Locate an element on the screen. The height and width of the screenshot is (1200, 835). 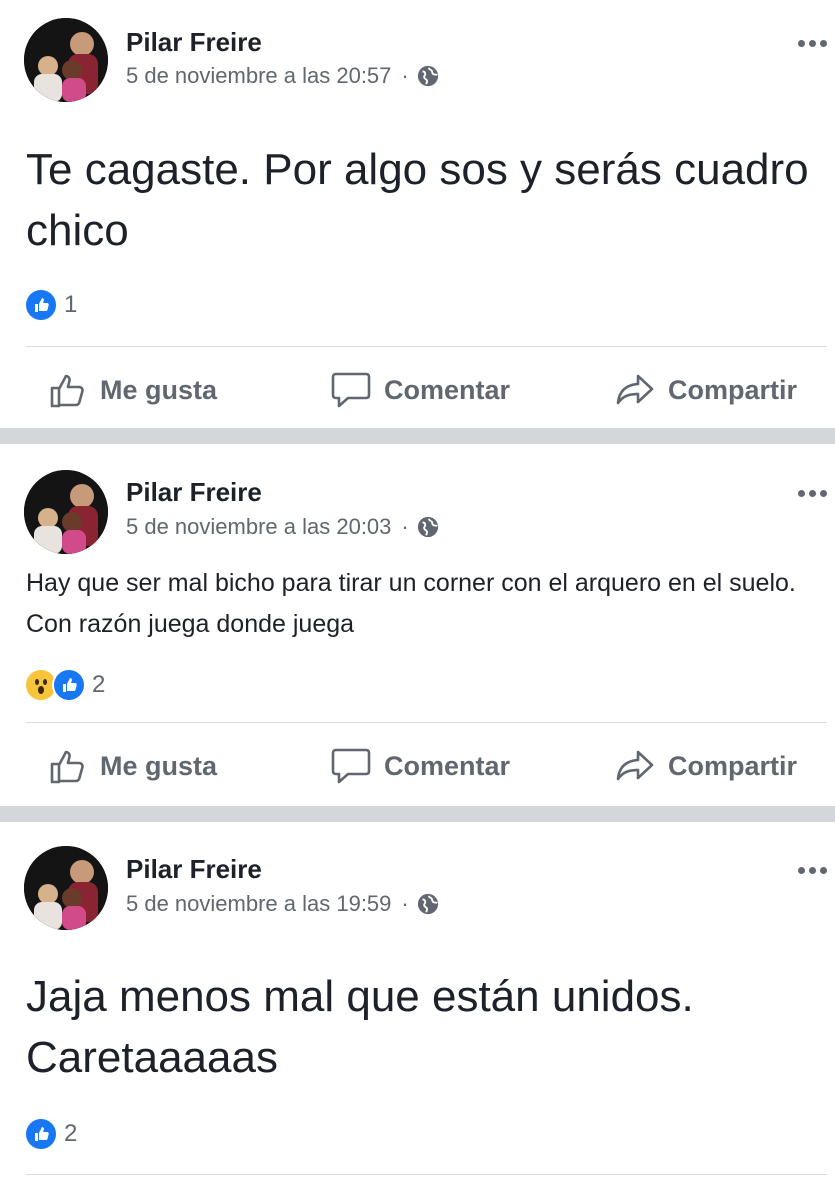
post-meta: 5 de noviembre a las 20:03 · is located at coordinates (282, 527).